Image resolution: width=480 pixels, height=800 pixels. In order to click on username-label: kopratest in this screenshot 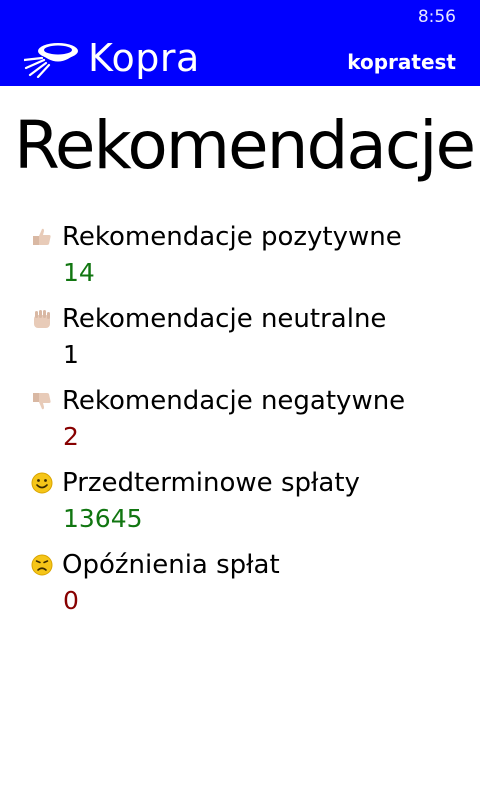, I will do `click(401, 62)`.